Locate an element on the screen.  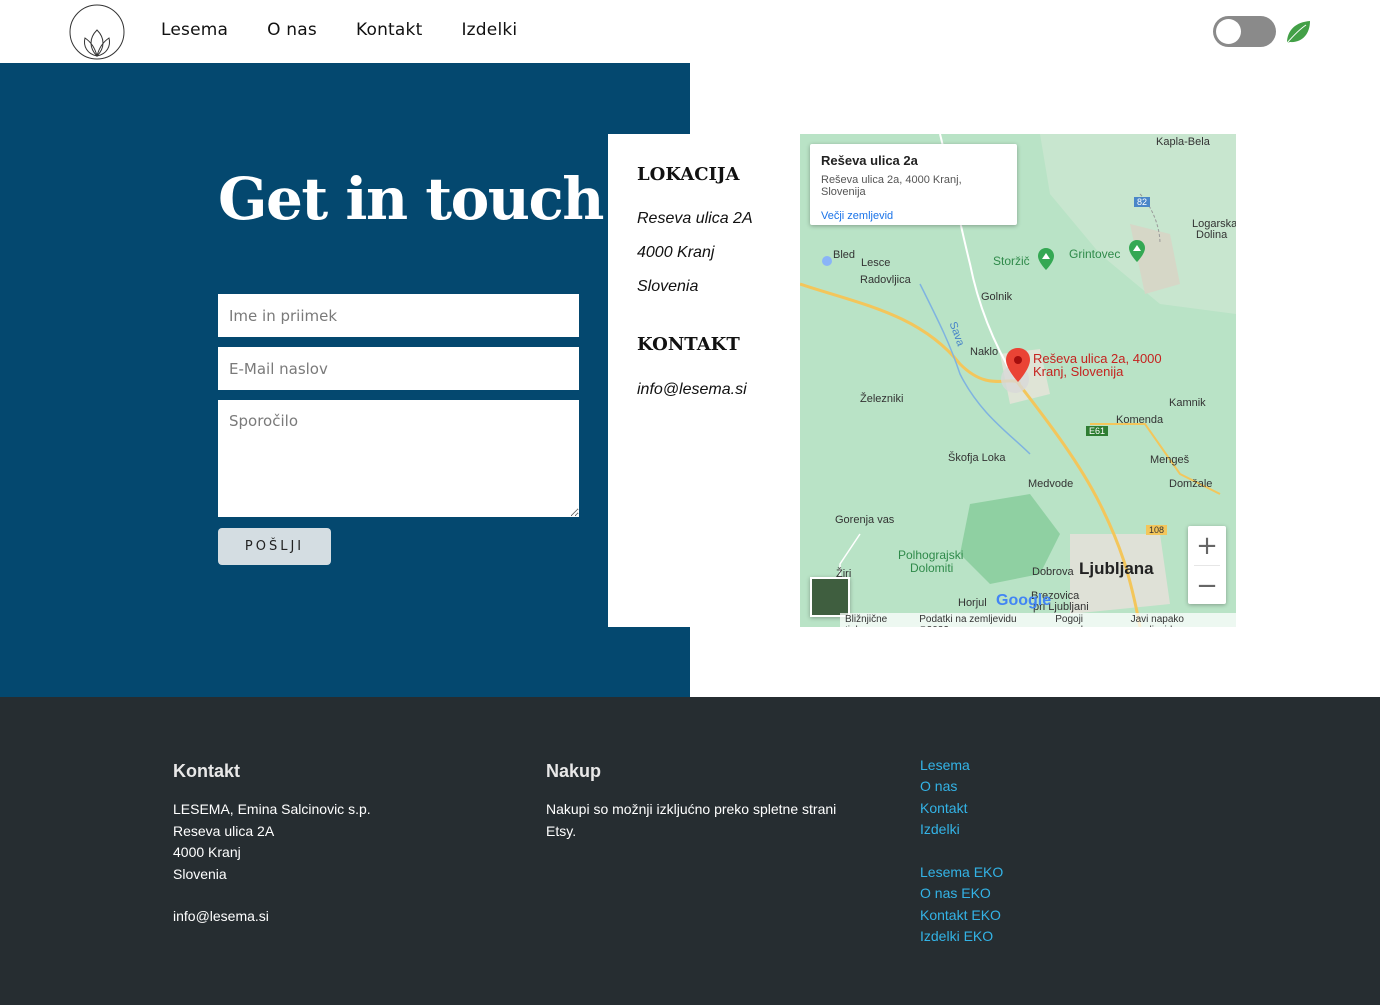
footer-kontakt-heading: Kontakt is located at coordinates (206, 771).